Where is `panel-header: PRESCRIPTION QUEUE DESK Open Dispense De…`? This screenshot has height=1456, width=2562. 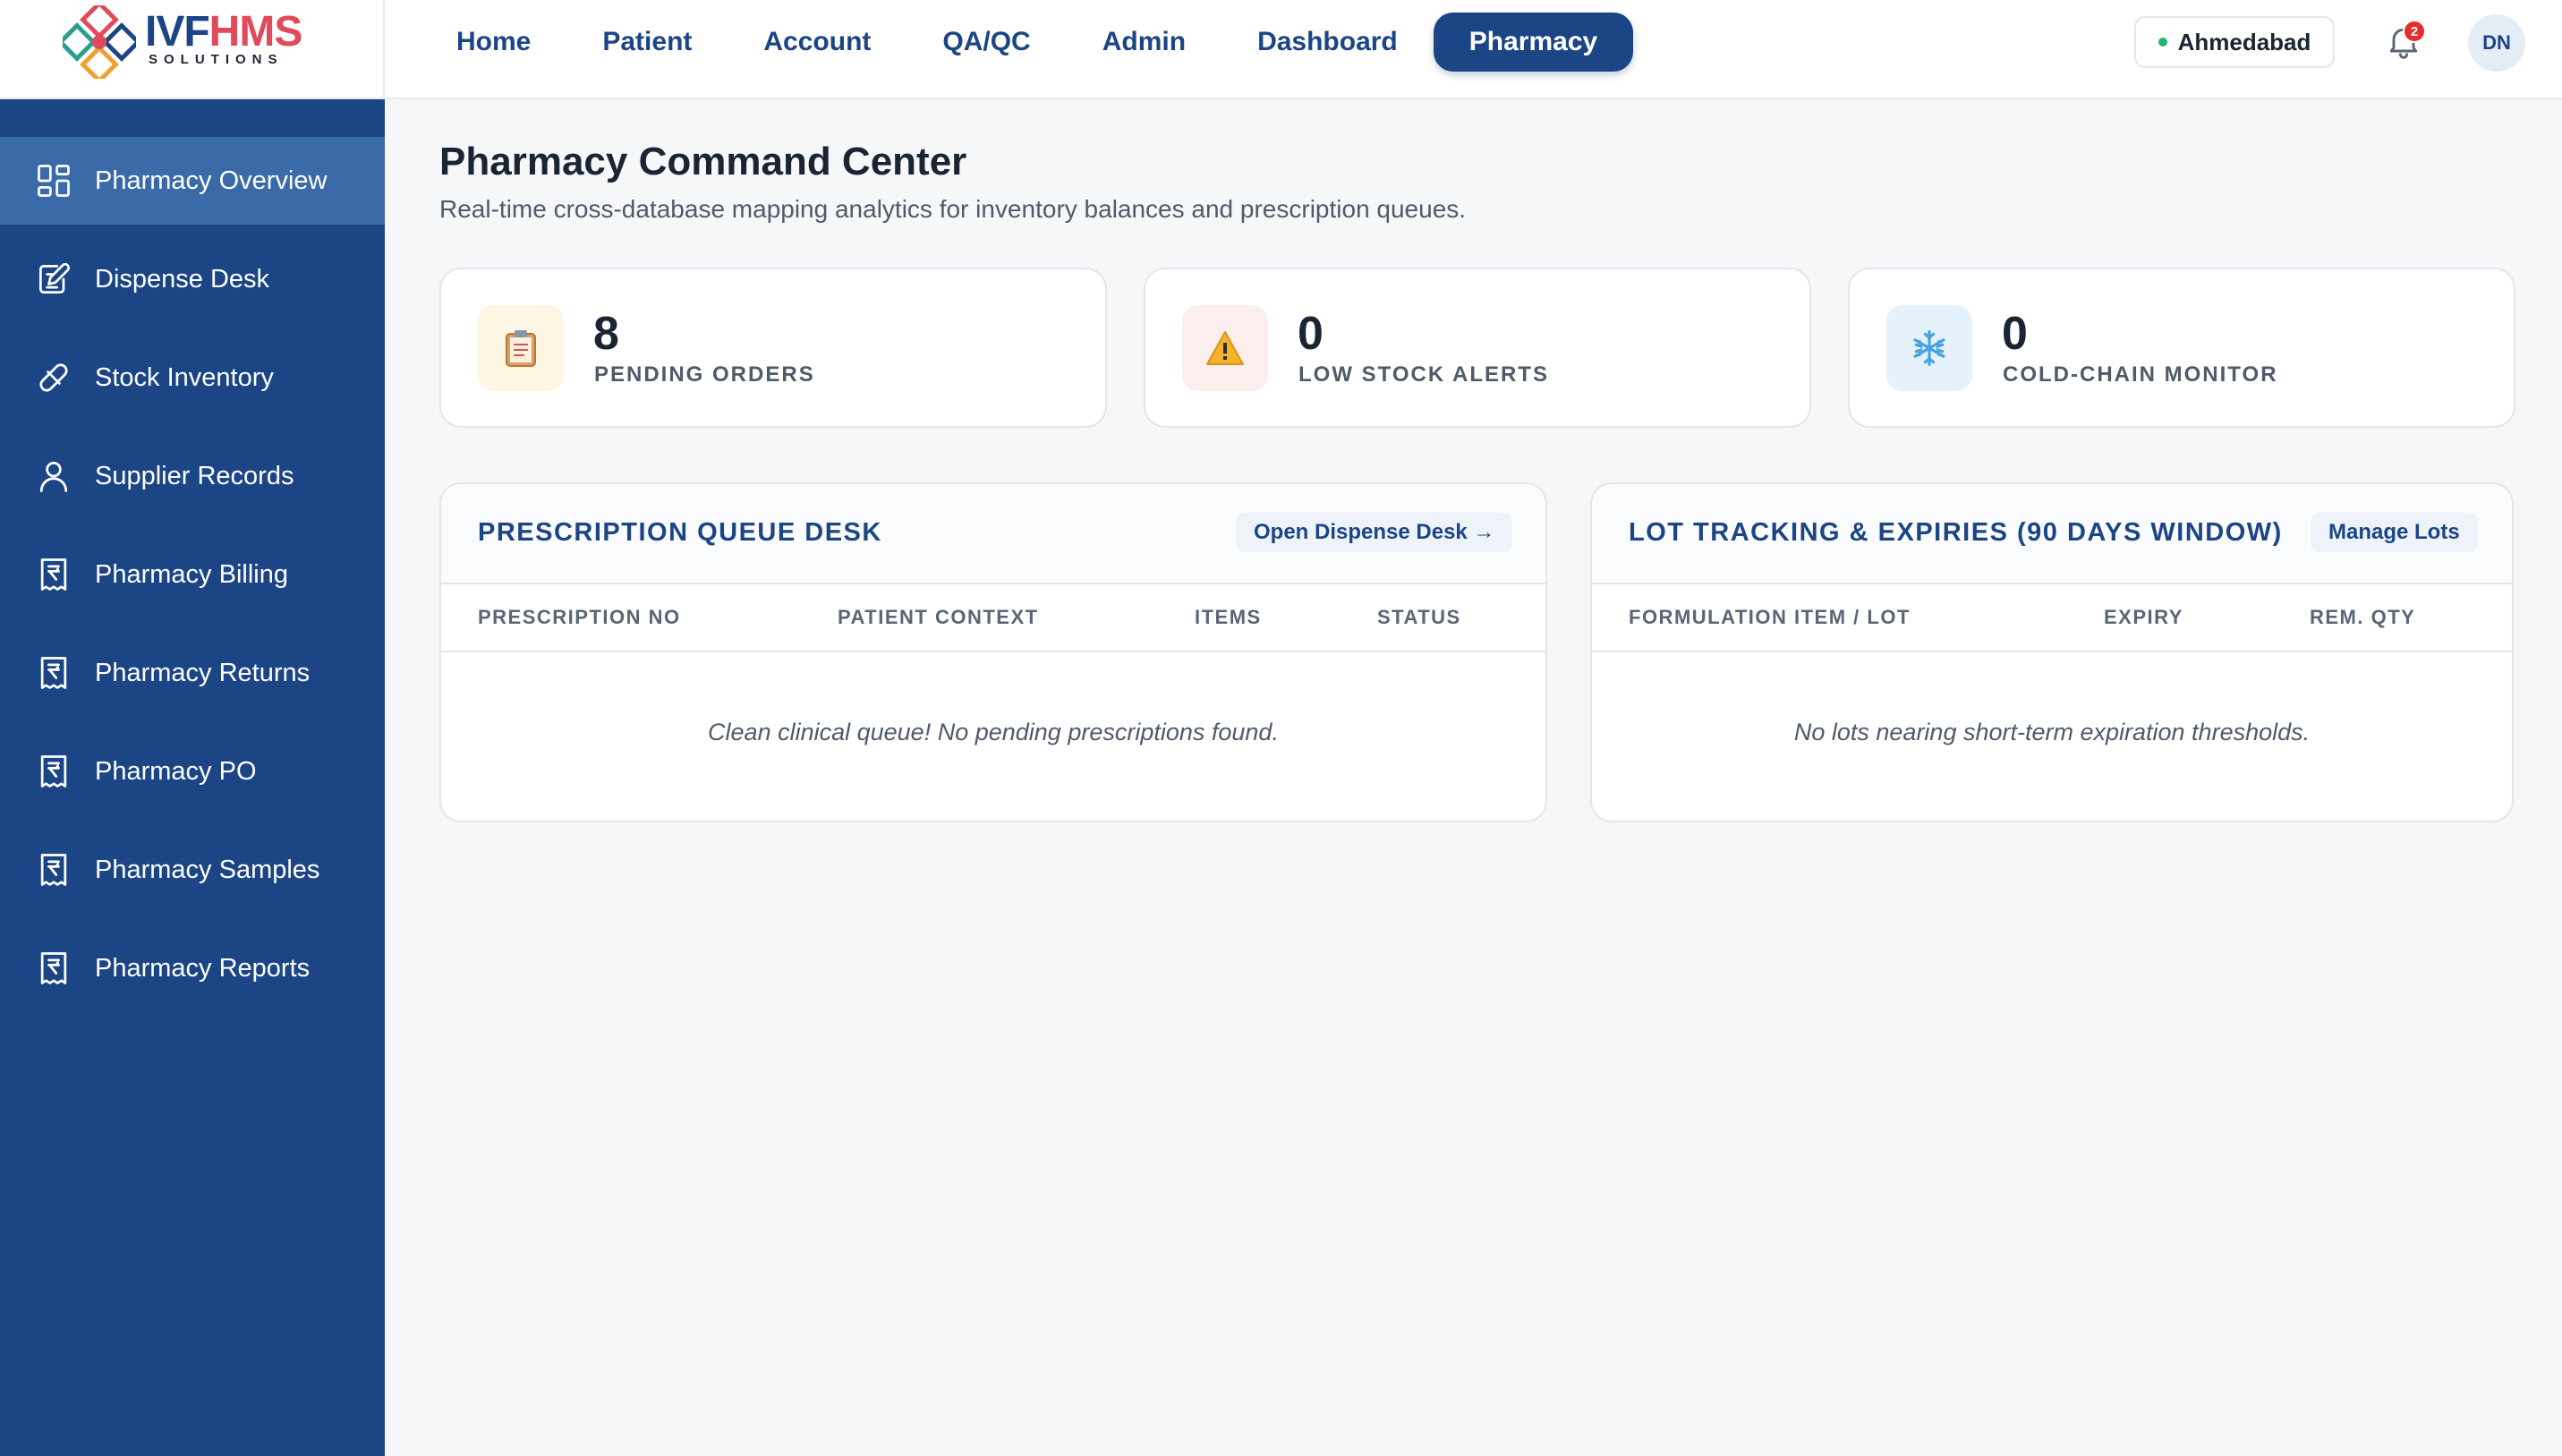 panel-header: PRESCRIPTION QUEUE DESK Open Dispense De… is located at coordinates (993, 534).